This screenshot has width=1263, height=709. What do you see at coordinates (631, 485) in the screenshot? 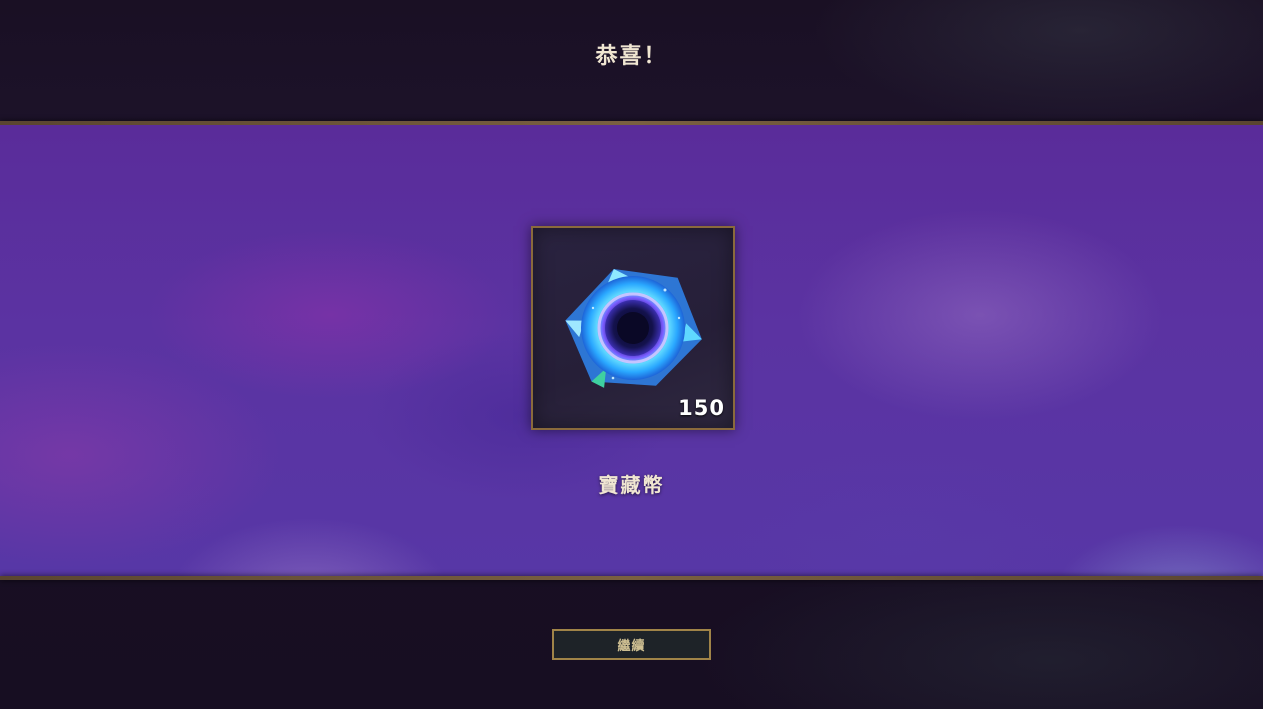
I see `reward-item-name: 寶藏幣` at bounding box center [631, 485].